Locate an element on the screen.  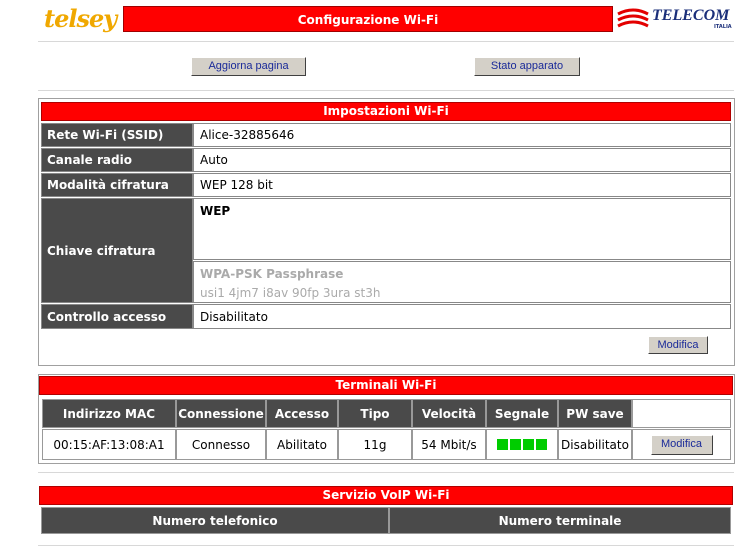
col-type: Tipo is located at coordinates (375, 413).